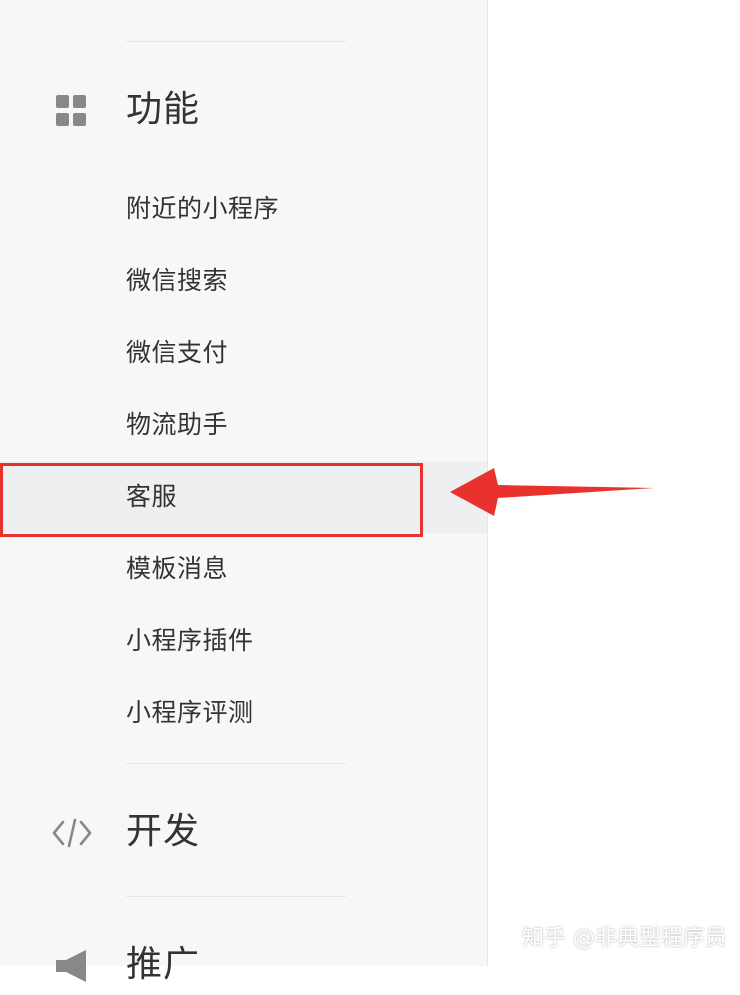  Describe the element at coordinates (163, 109) in the screenshot. I see `section-title-features: 功能` at that location.